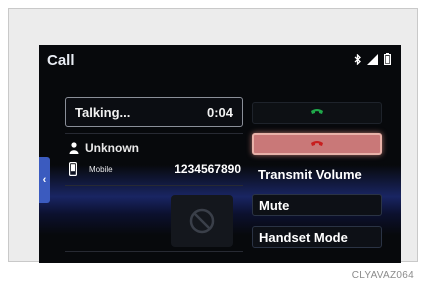 This screenshot has width=422, height=291. Describe the element at coordinates (387, 59) in the screenshot. I see `battery-icon` at that location.